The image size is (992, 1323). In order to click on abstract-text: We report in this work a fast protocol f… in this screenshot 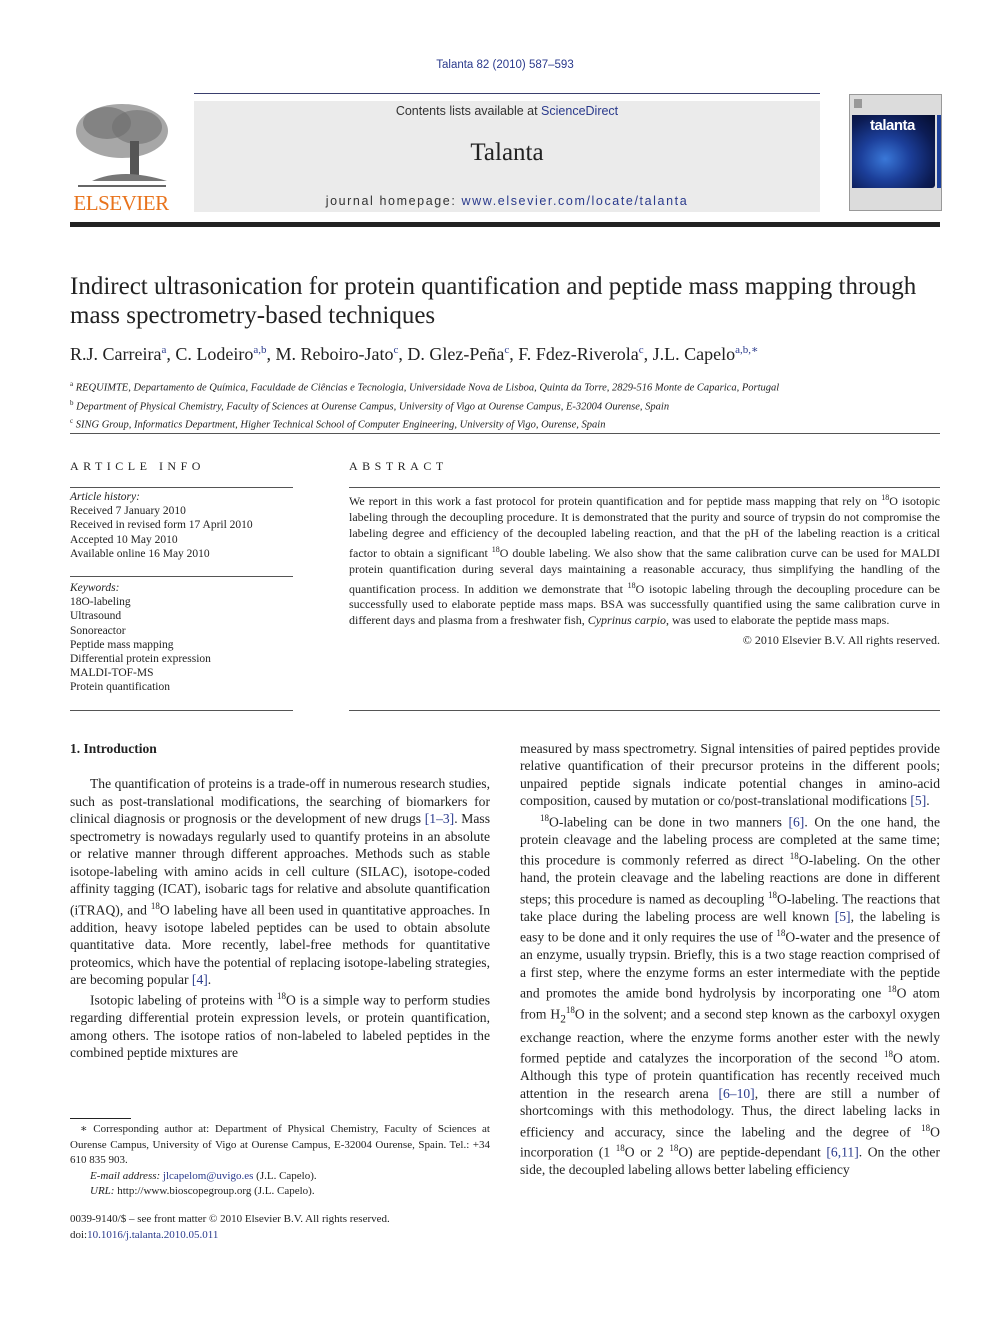, I will do `click(644, 559)`.